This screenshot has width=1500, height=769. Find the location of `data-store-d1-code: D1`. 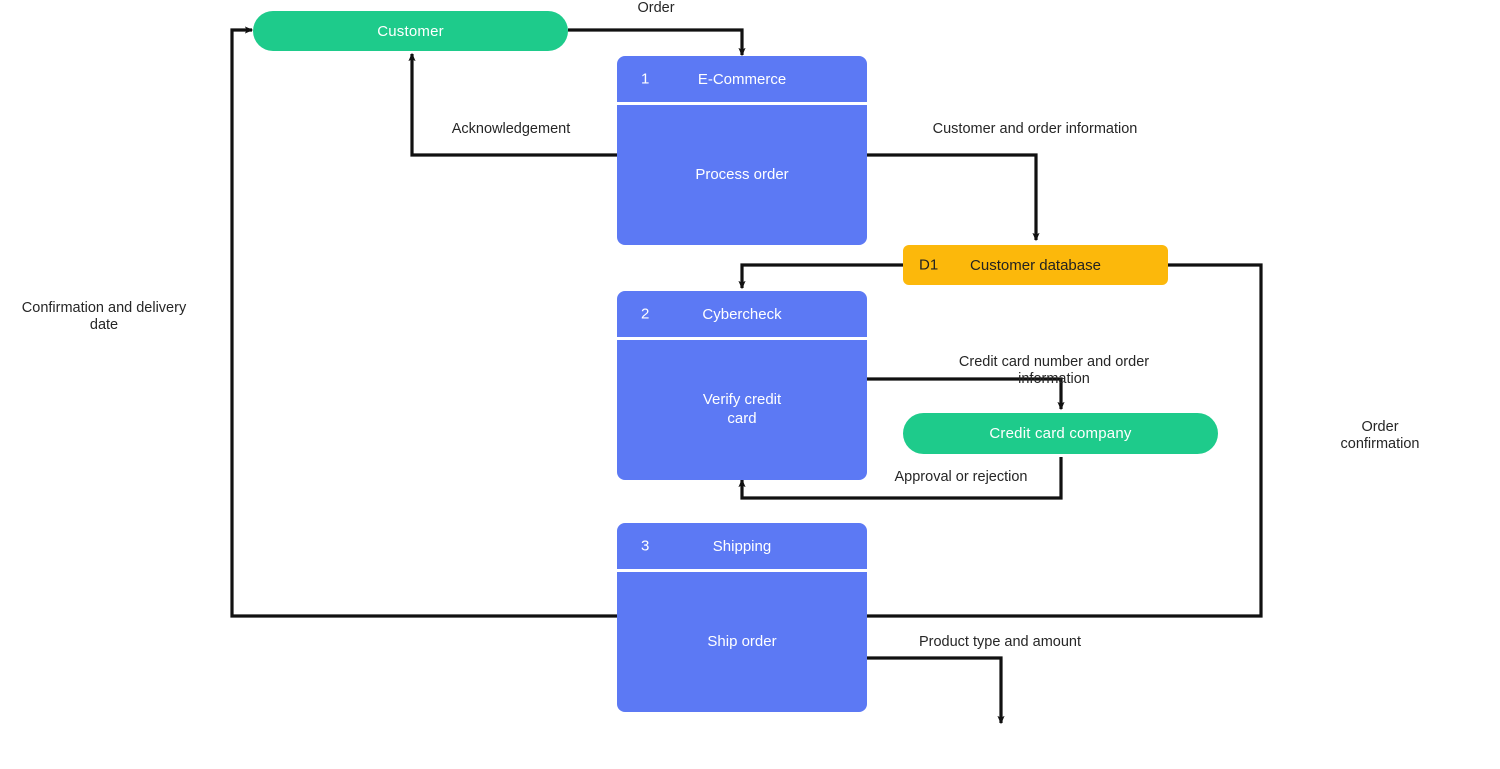

data-store-d1-code: D1 is located at coordinates (929, 265).